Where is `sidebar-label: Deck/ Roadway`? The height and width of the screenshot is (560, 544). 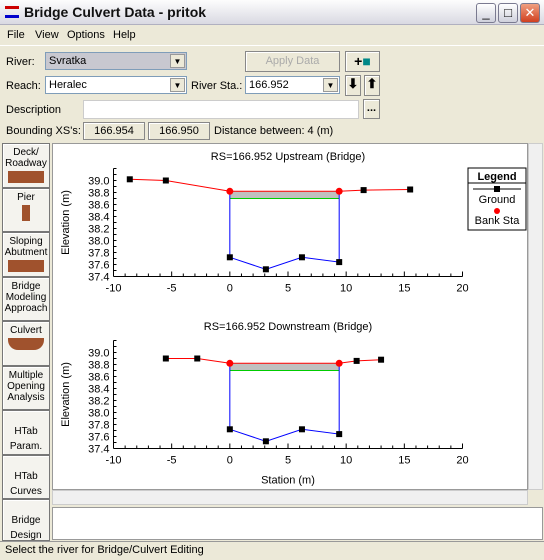
sidebar-label: Deck/ Roadway is located at coordinates (26, 158).